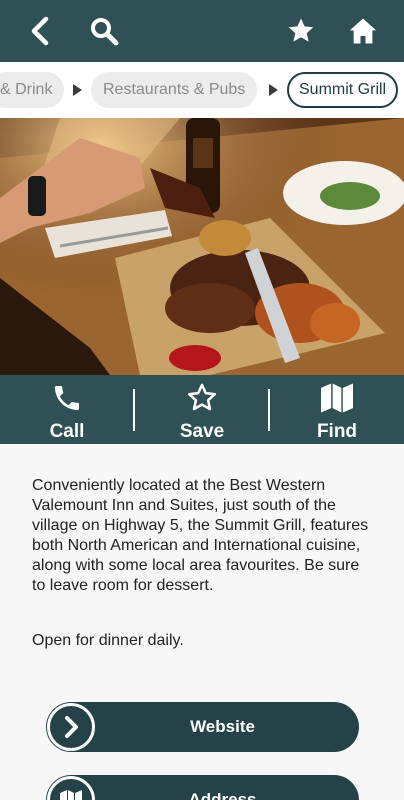  Describe the element at coordinates (337, 431) in the screenshot. I see `find-label: Find` at that location.